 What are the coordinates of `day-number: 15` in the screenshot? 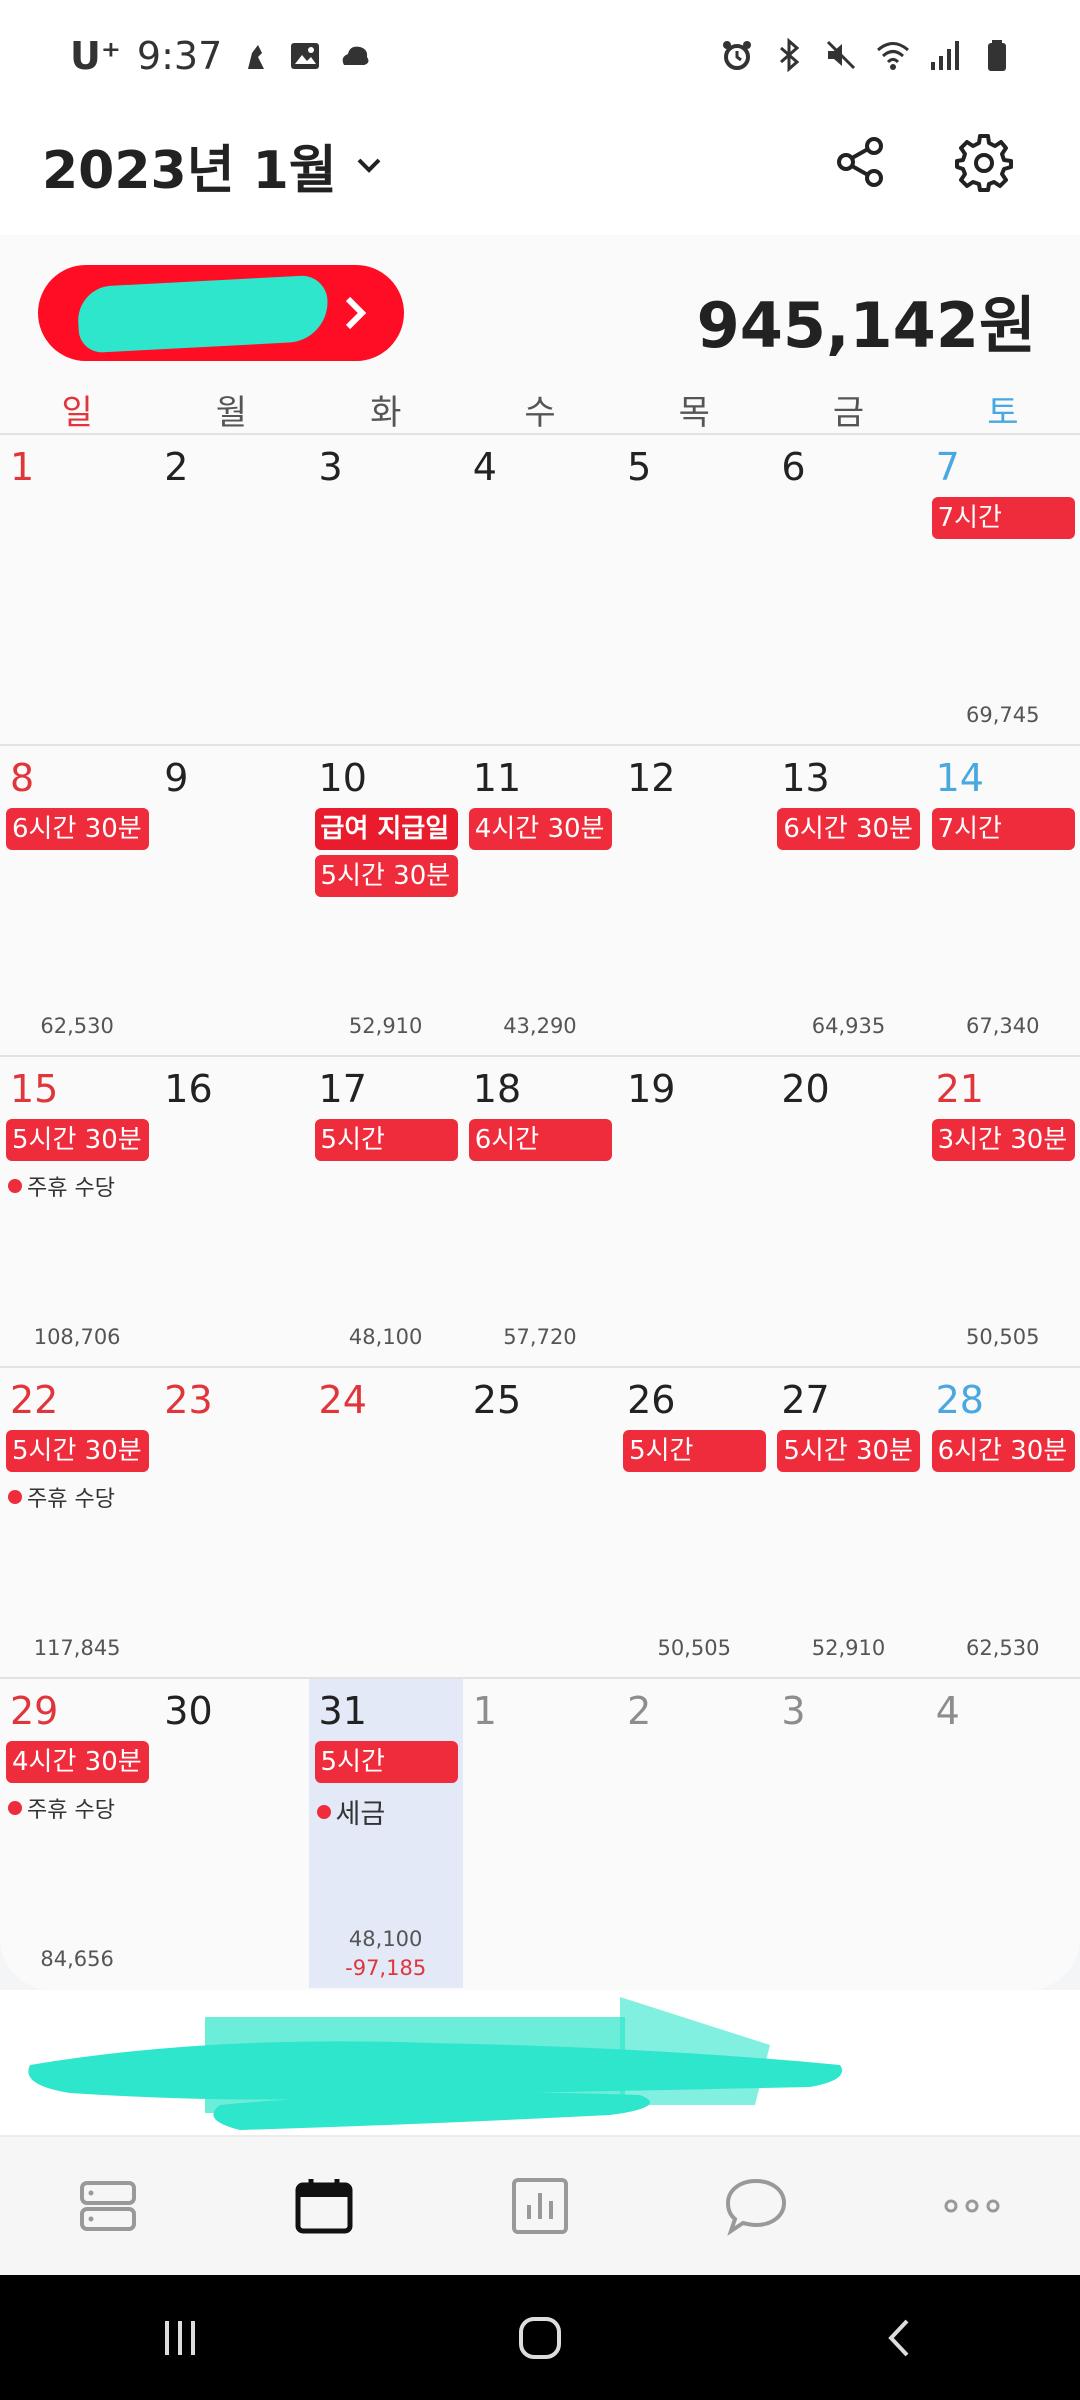 It's located at (34, 1089).